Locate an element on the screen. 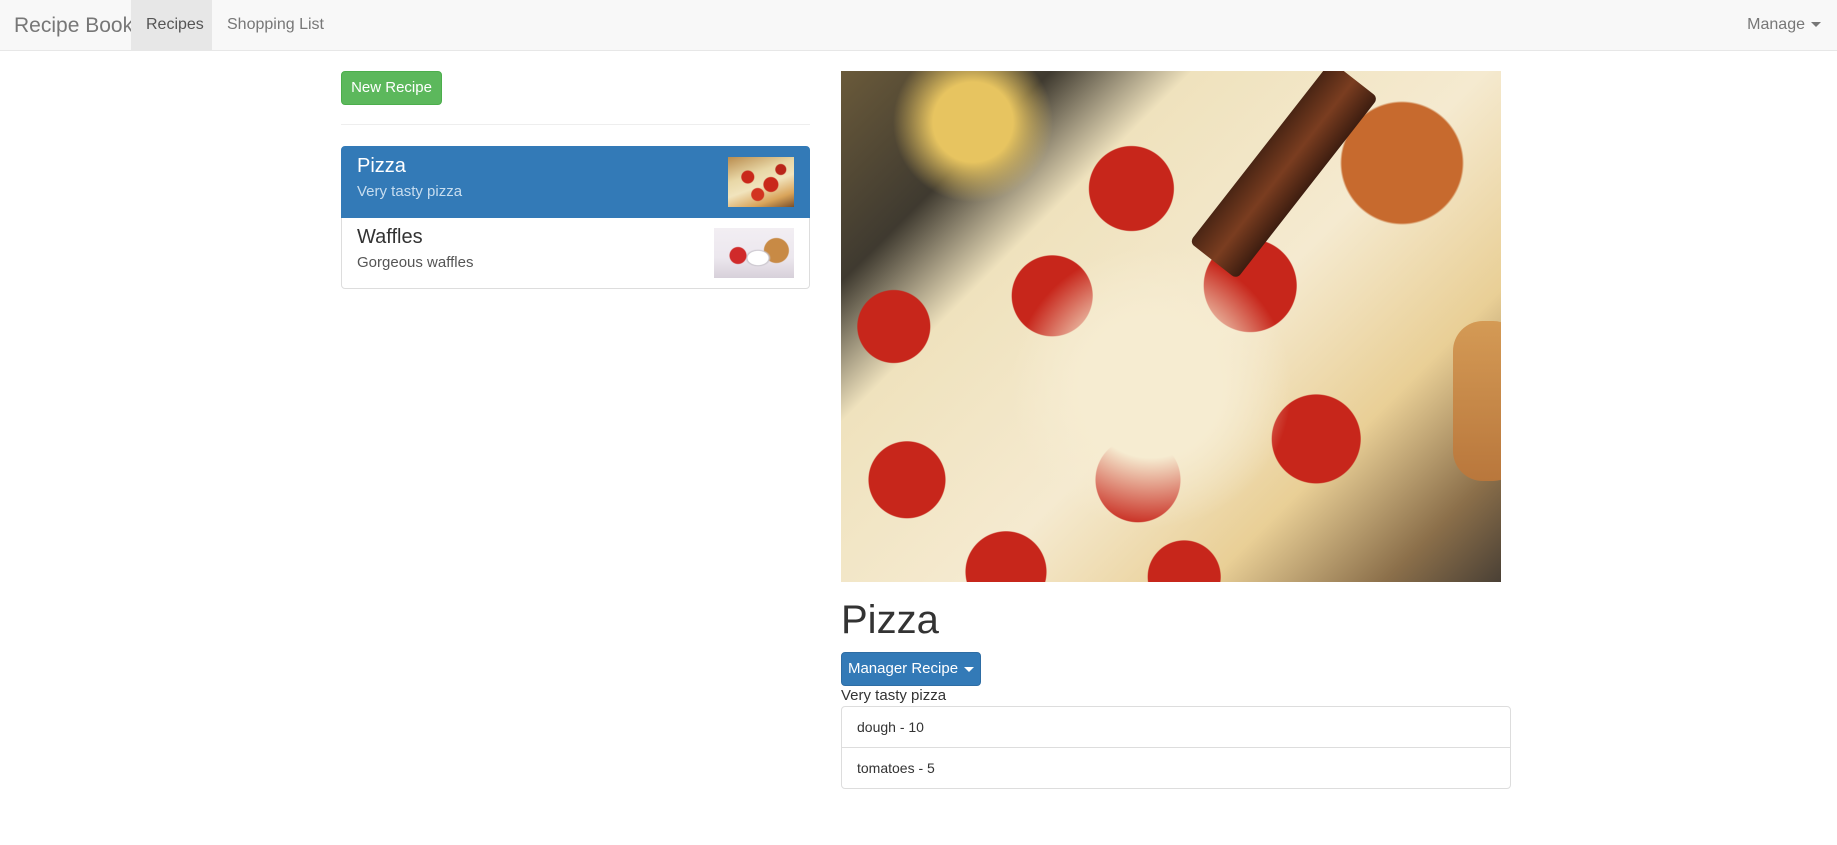 This screenshot has width=1837, height=845. manage-label: Manage is located at coordinates (1776, 24).